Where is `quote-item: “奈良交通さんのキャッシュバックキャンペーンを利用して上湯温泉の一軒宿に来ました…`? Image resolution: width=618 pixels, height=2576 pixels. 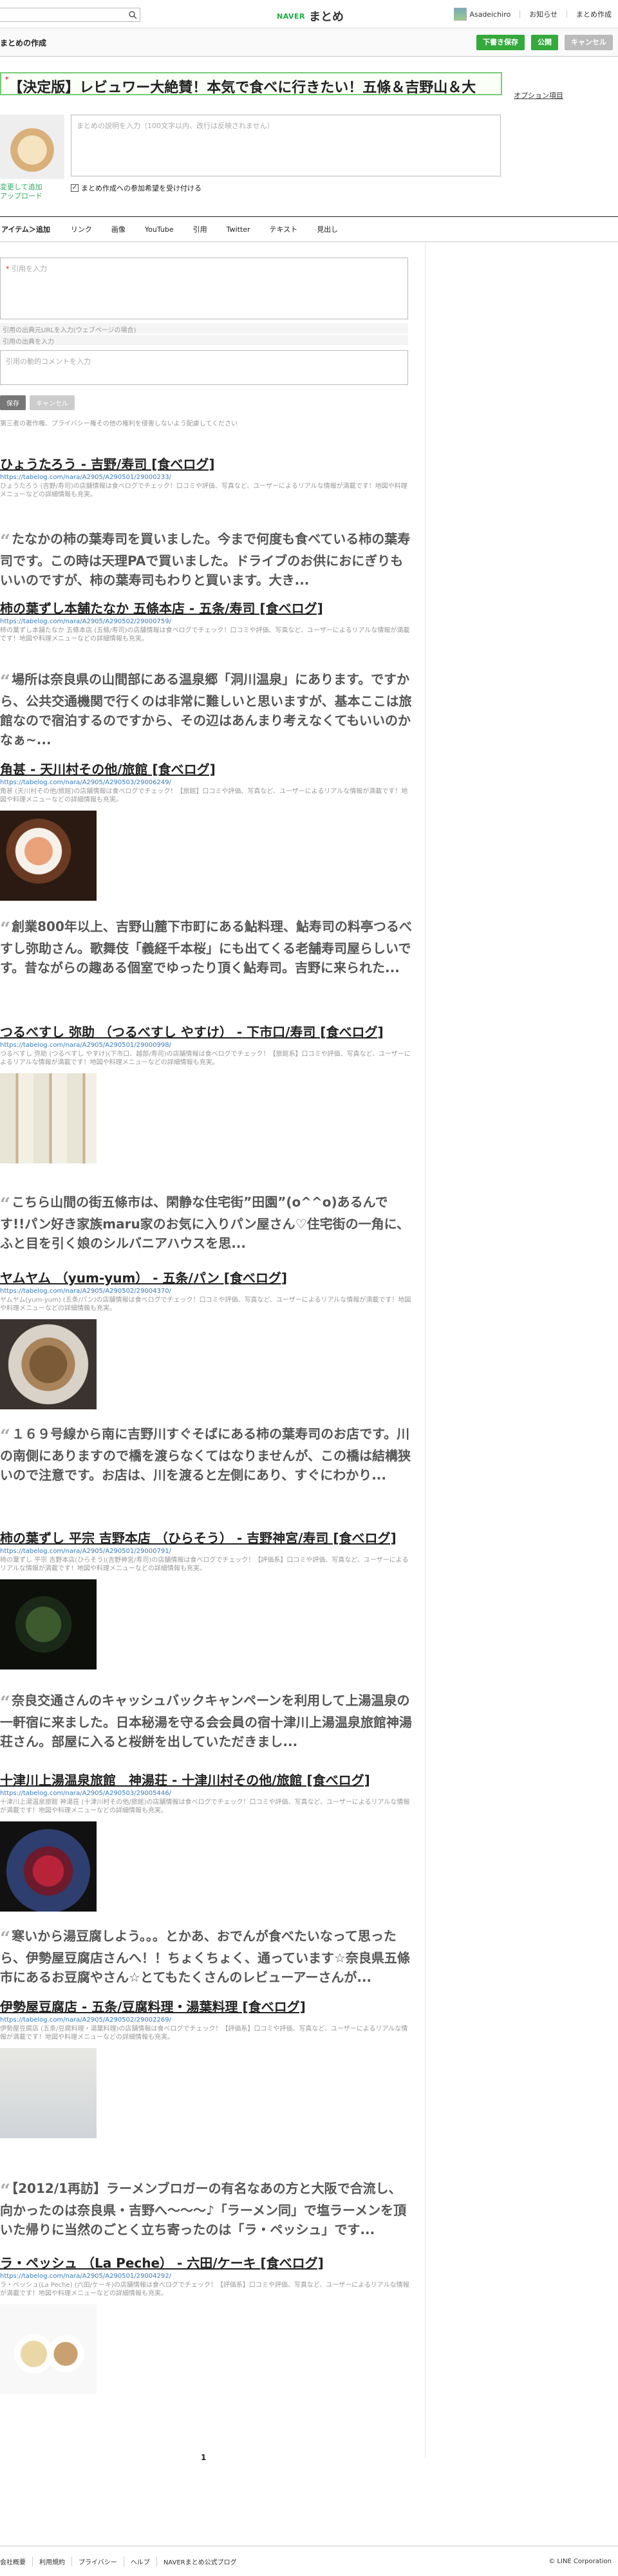
quote-item: “奈良交通さんのキャッシュバックキャンペーンを利用して上湯温泉の一軒宿に来ました… is located at coordinates (206, 1721).